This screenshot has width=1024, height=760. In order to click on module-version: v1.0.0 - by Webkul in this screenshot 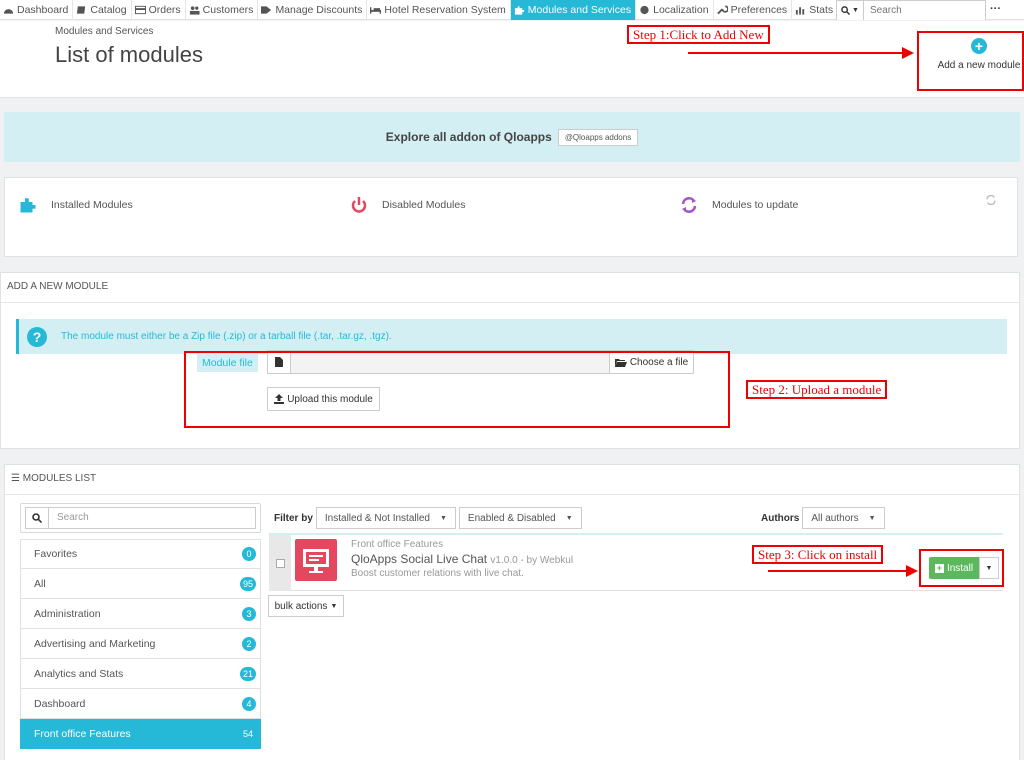, I will do `click(532, 560)`.